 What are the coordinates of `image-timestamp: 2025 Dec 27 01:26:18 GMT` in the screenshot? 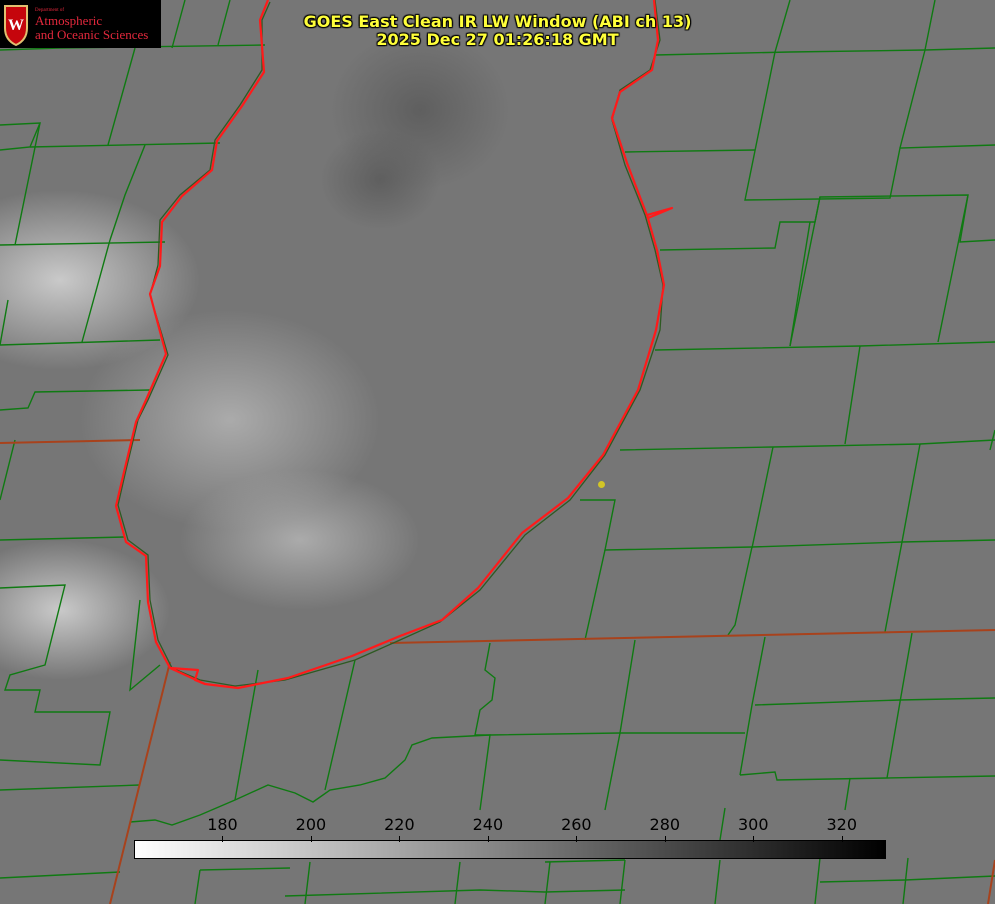 It's located at (497, 39).